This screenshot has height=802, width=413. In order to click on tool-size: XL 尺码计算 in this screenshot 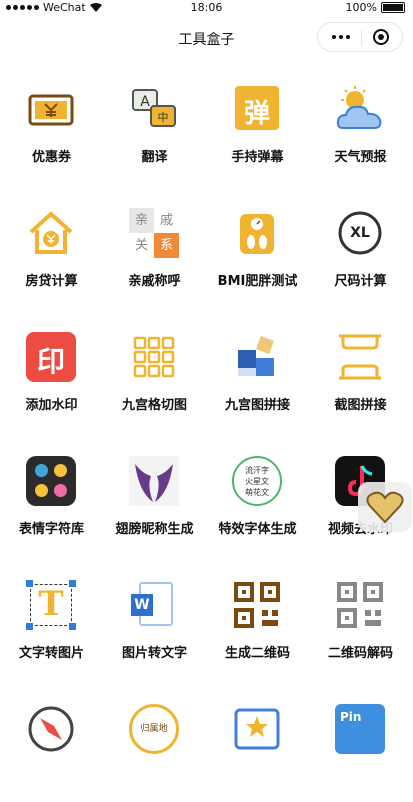, I will do `click(360, 246)`.